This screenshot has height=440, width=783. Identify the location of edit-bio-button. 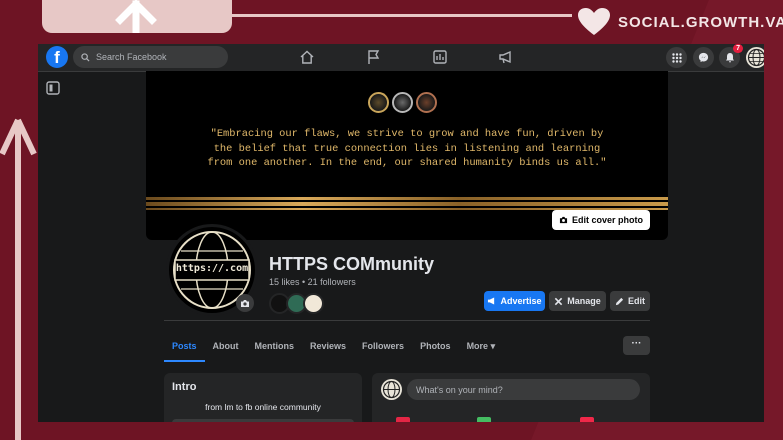
(263, 420).